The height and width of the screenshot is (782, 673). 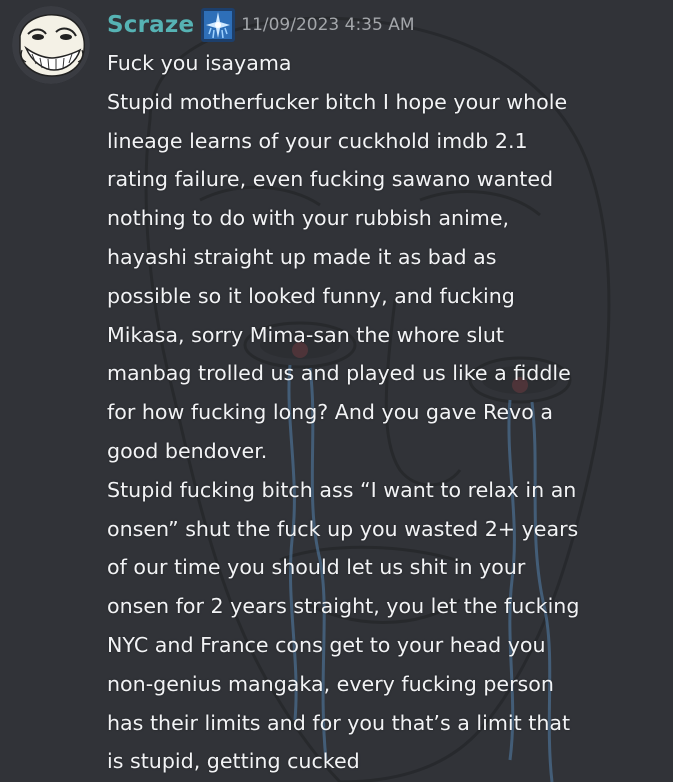 I want to click on message-line: NYC and France cons get to your head you, so click(x=326, y=644).